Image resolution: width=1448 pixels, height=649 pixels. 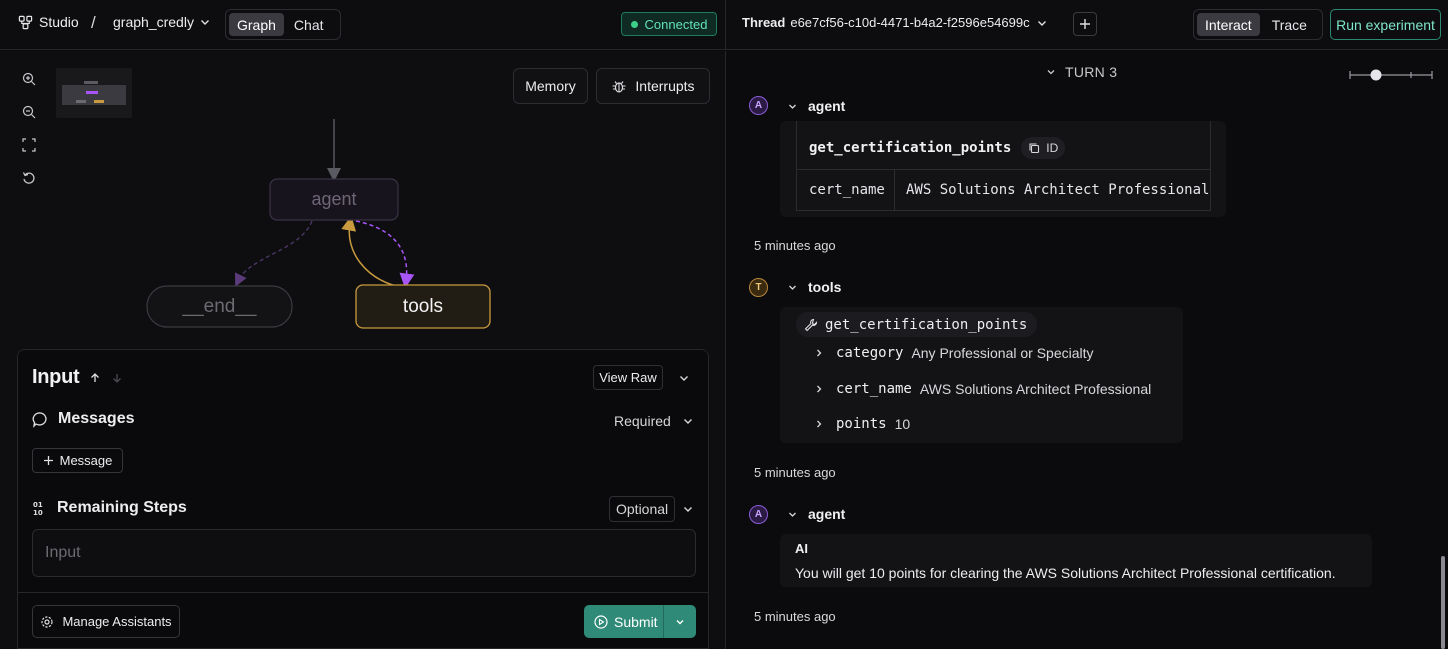 I want to click on result-row-category: category Any Professional or Specialty, so click(x=954, y=353).